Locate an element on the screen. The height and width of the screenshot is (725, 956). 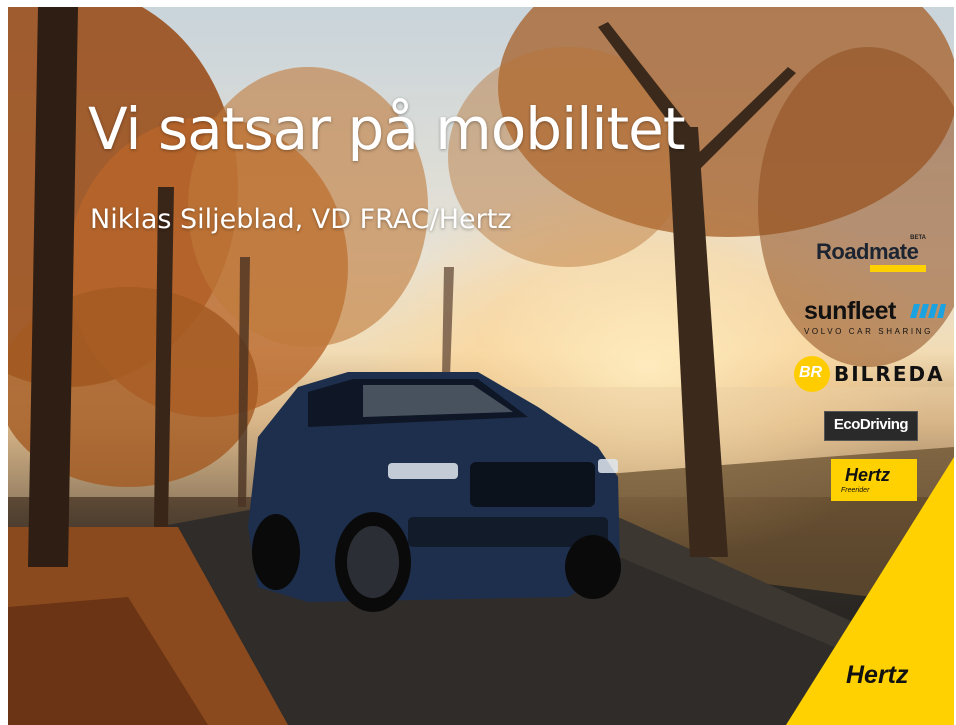
sunfleet-tagline: VOLVO CAR SHARING is located at coordinates (868, 331).